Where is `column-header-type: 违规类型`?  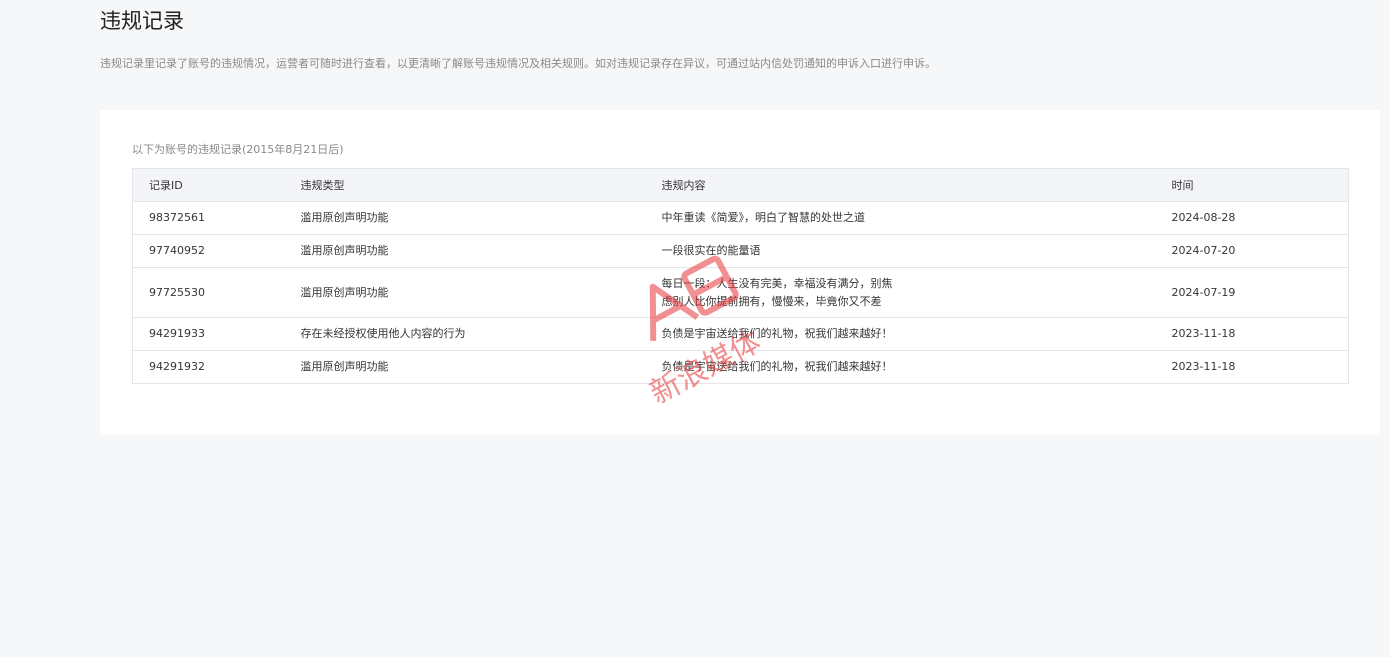 column-header-type: 违规类型 is located at coordinates (465, 185).